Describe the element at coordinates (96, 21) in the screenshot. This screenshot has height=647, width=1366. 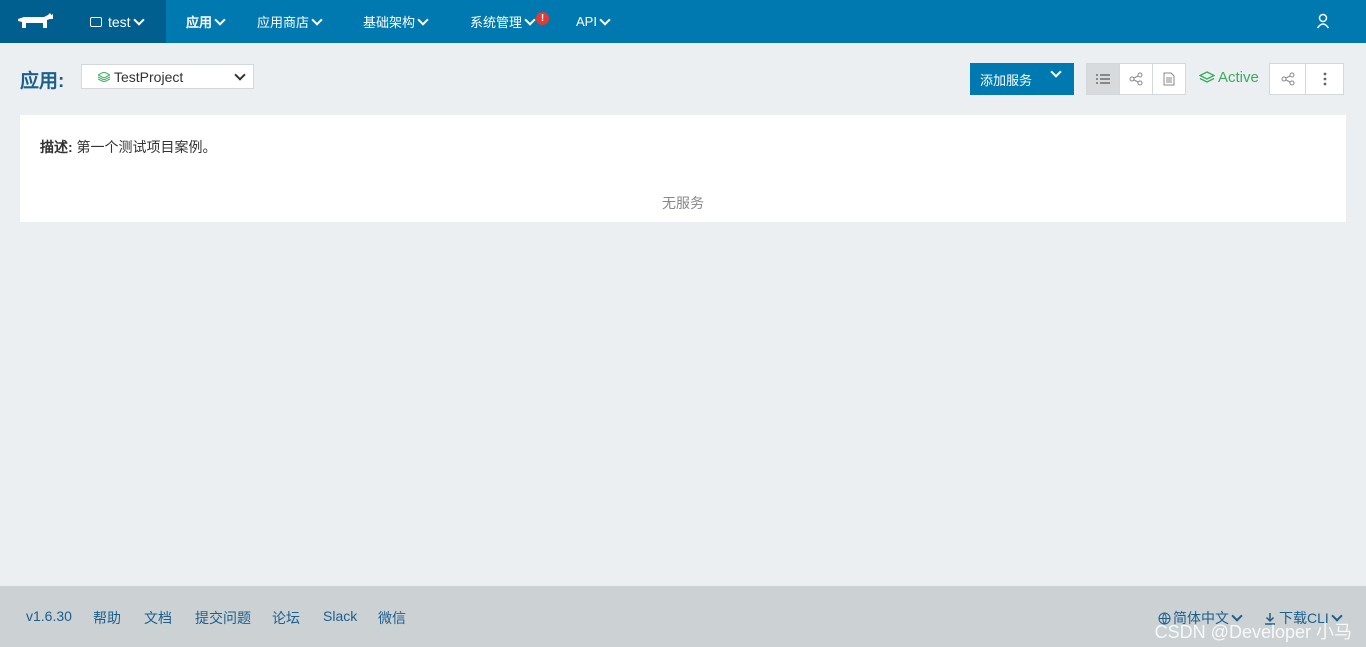
I see `environment-icon` at that location.